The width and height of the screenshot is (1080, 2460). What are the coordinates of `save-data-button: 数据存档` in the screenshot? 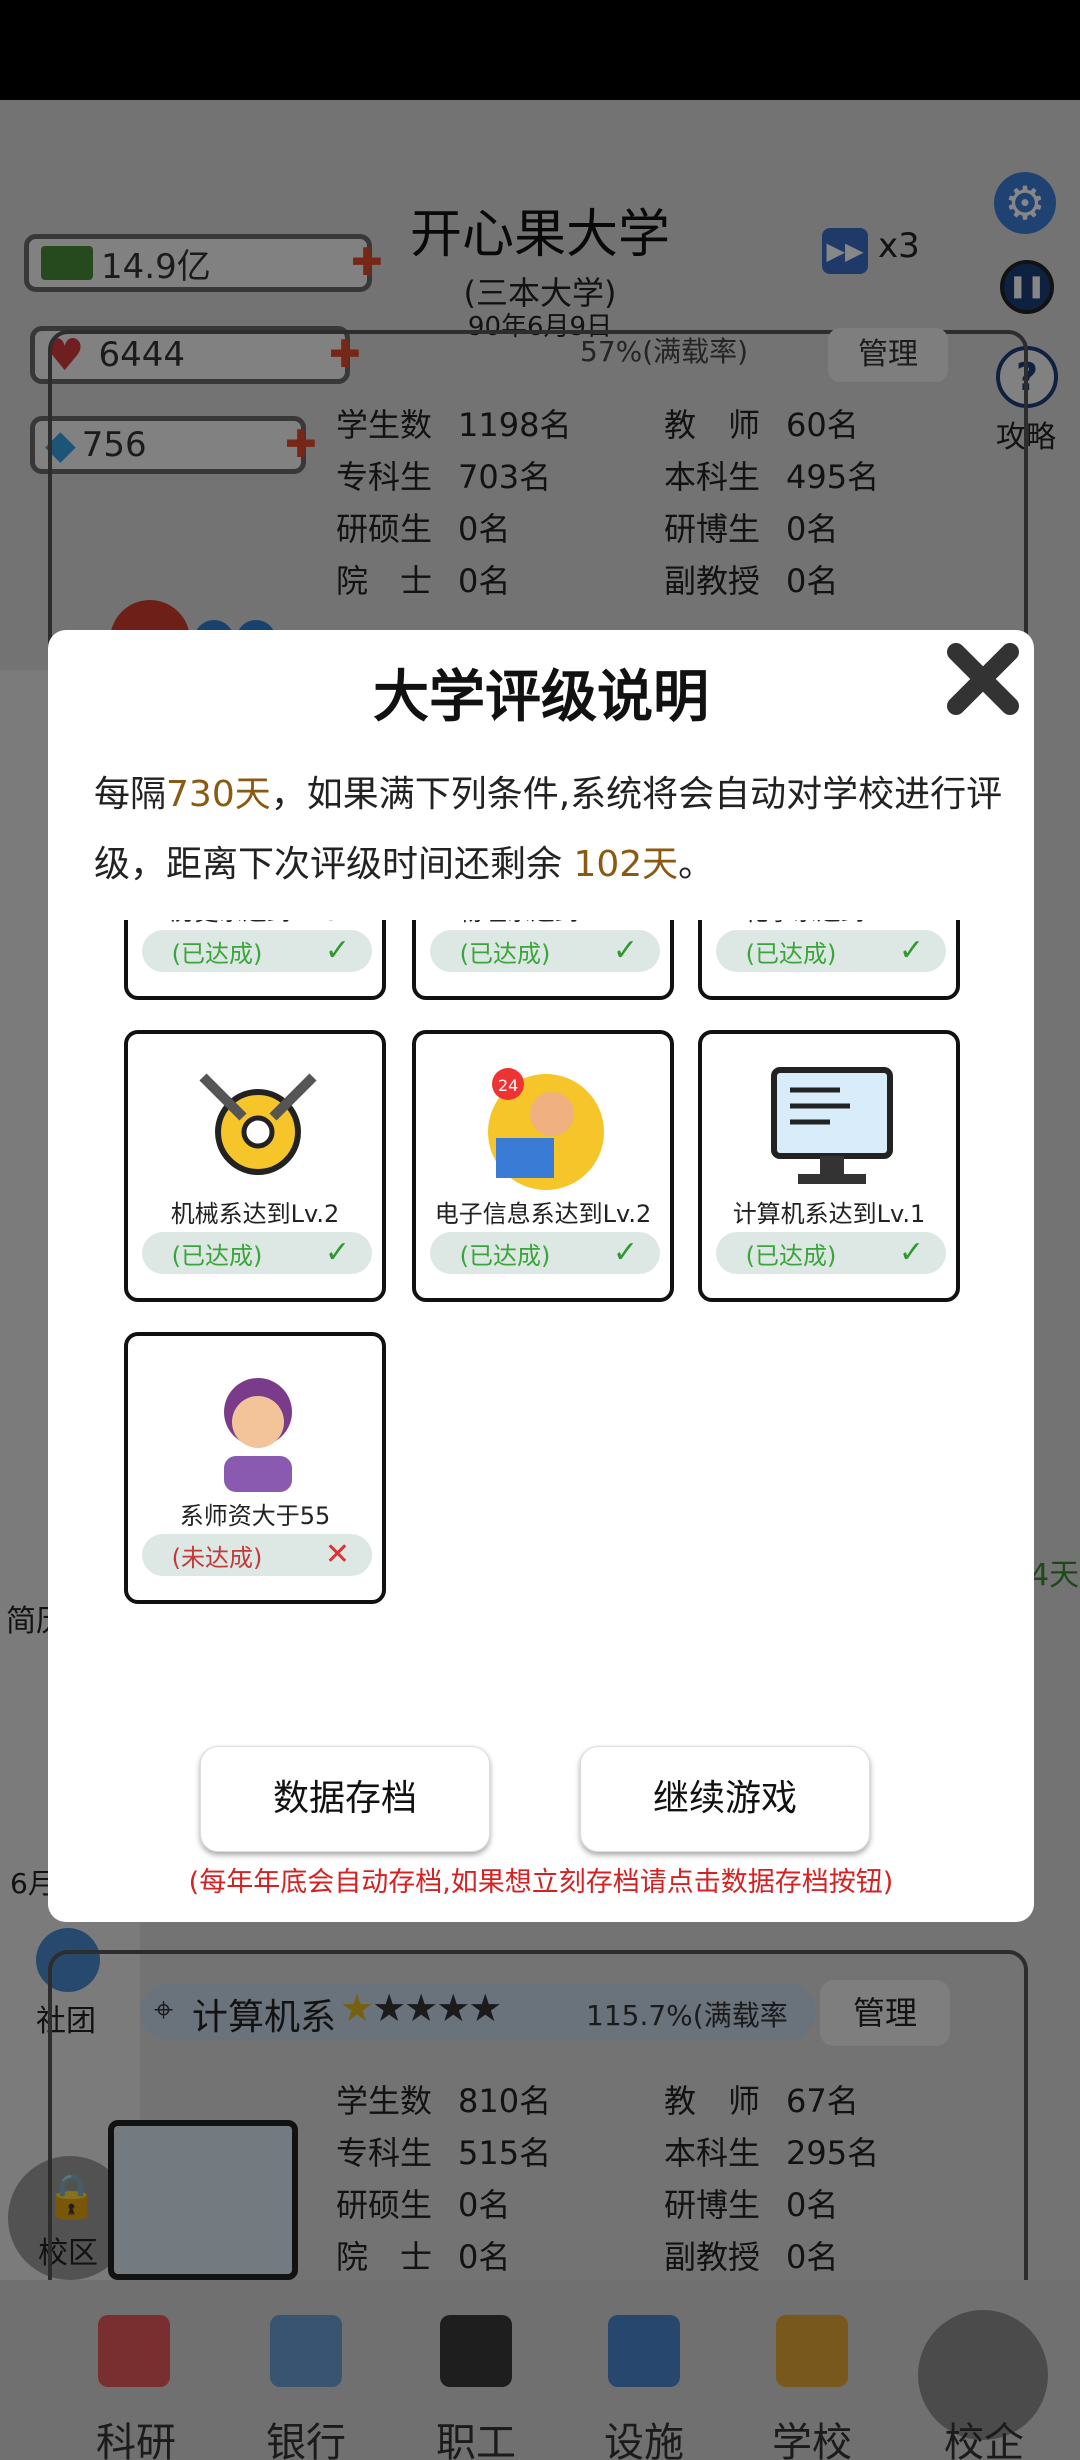 It's located at (345, 1799).